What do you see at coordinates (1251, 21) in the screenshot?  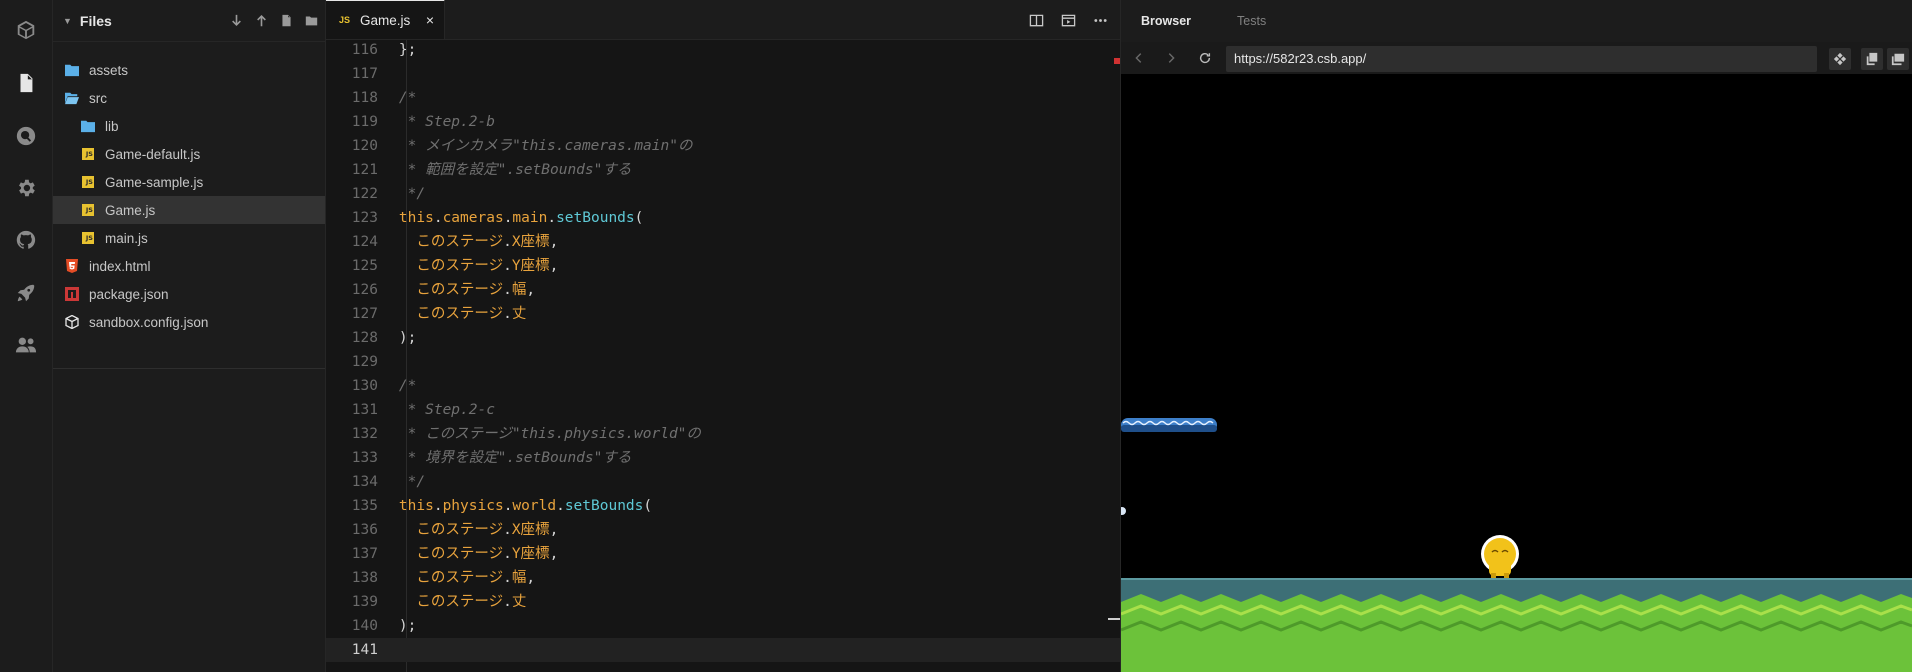 I see `tab-tests: Tests` at bounding box center [1251, 21].